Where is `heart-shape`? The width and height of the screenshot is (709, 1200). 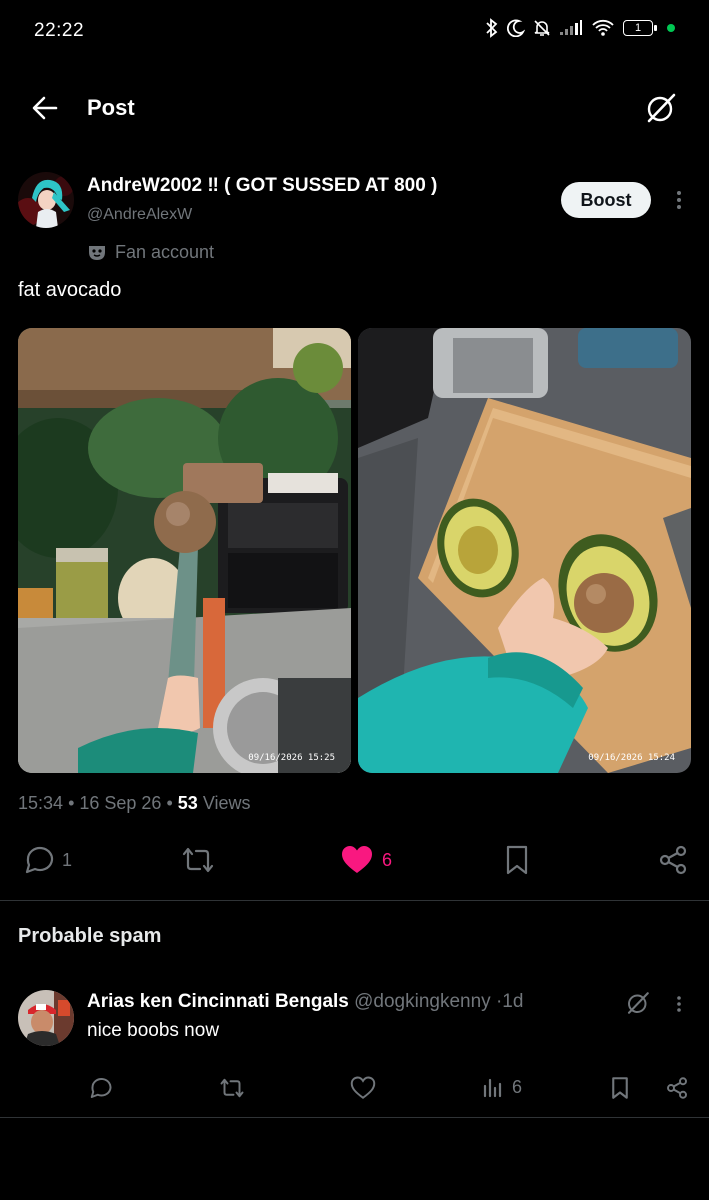
heart-shape is located at coordinates (357, 859).